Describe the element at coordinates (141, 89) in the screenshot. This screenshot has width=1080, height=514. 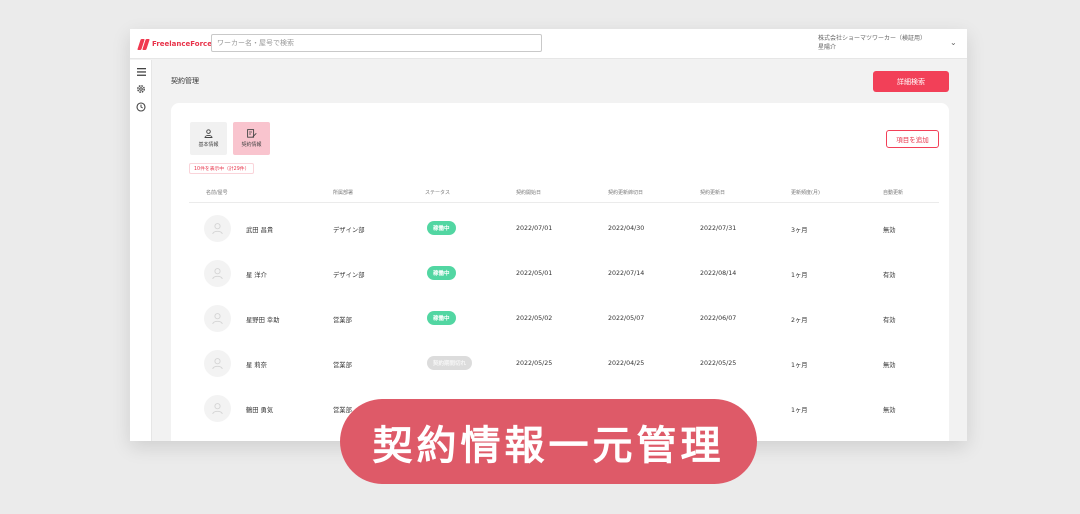
I see `gear-icon` at that location.